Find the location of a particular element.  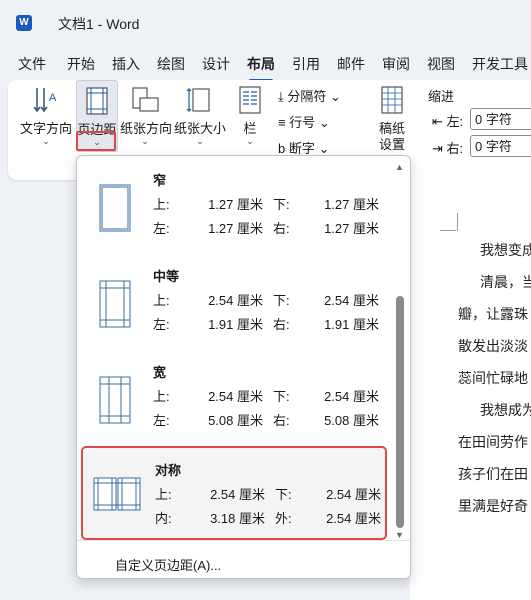

mirrored-margins-icon is located at coordinates (117, 494).